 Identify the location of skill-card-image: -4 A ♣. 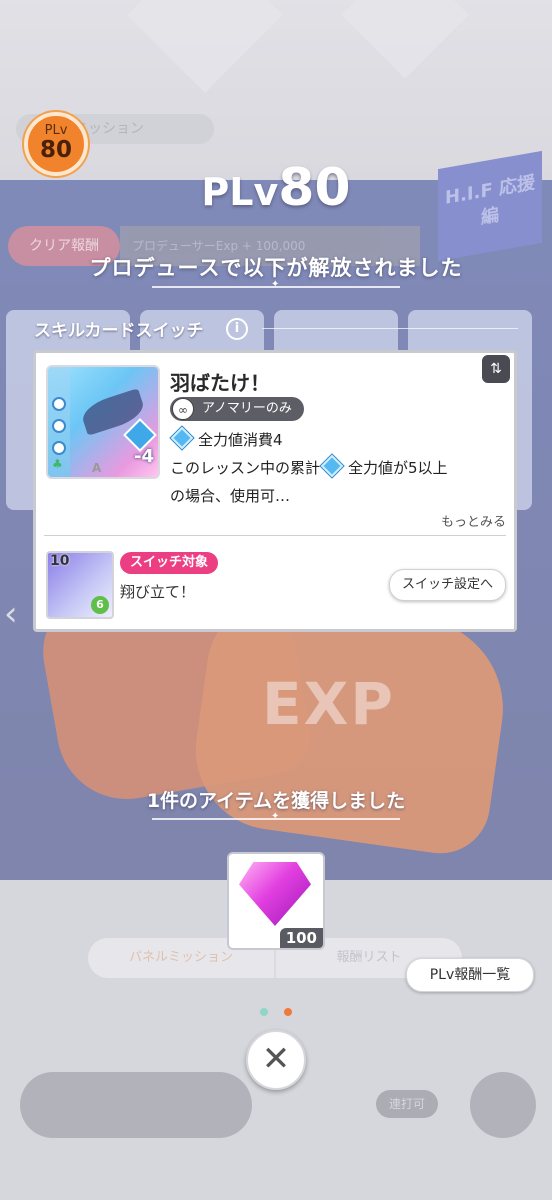
(103, 422).